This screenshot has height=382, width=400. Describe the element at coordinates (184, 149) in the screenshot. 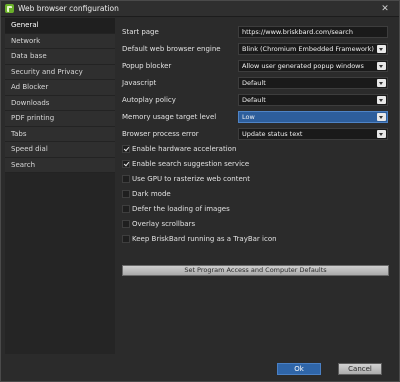

I see `hardware-acceleration-label: Enable hardware acceleration` at that location.